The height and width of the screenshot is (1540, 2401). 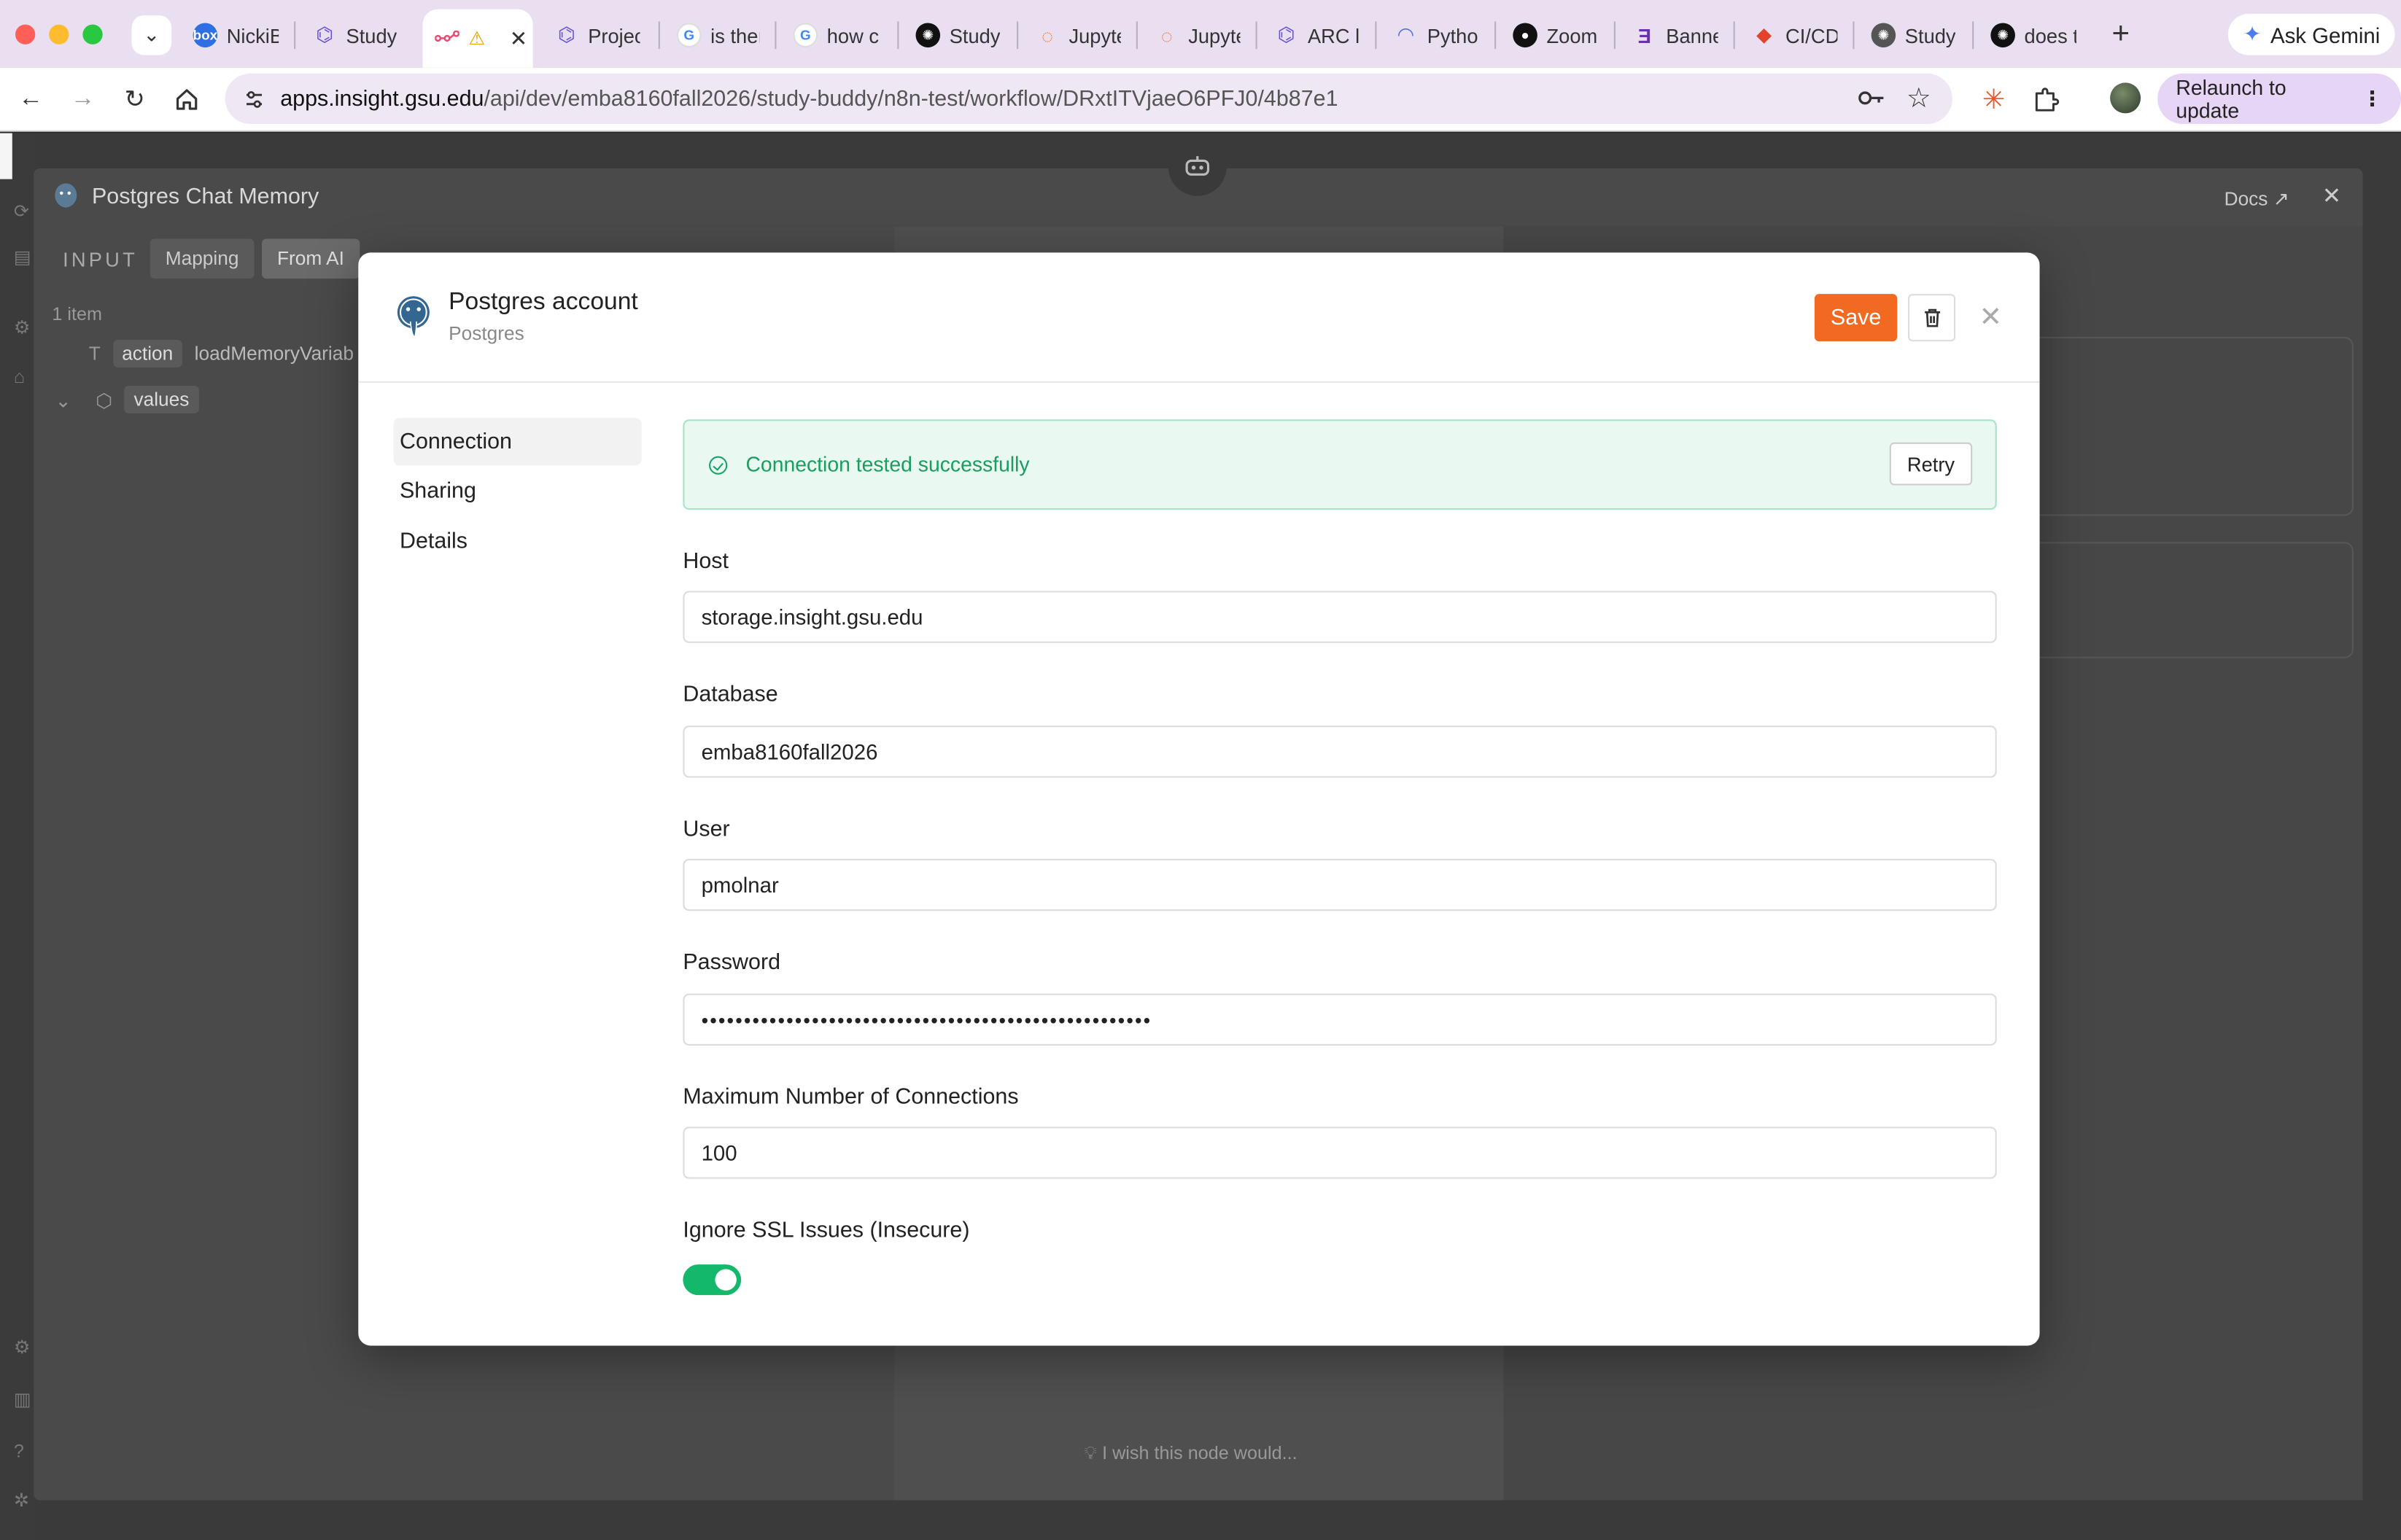 I want to click on tab-title: NickiB, so click(x=253, y=35).